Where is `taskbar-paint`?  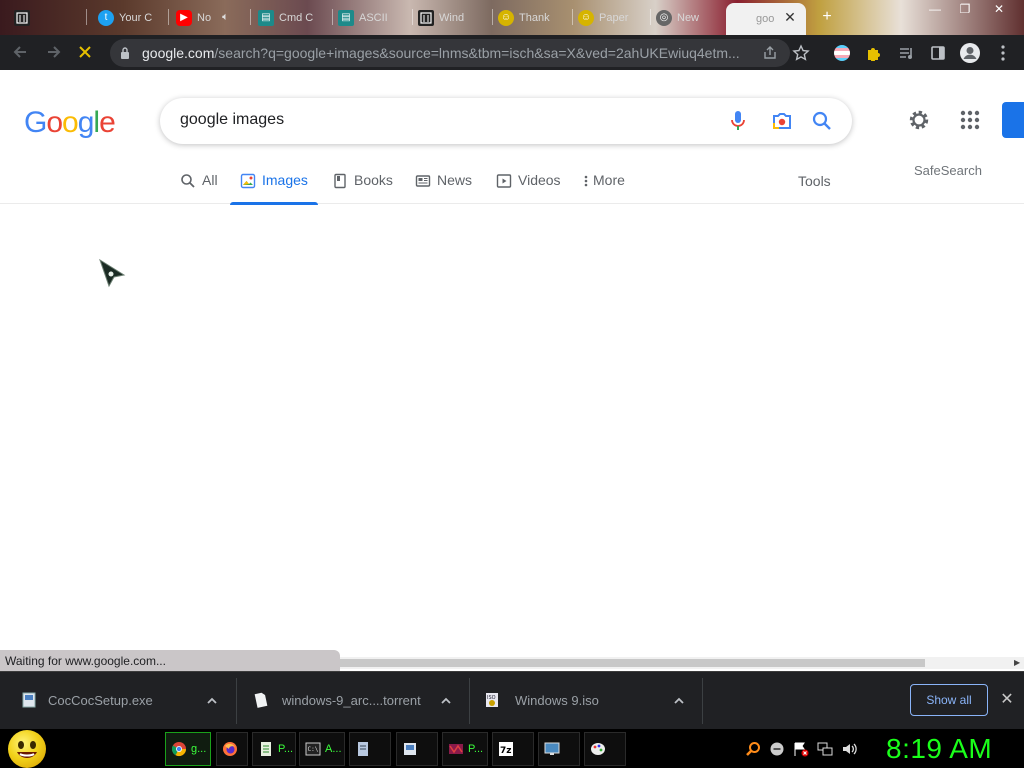
taskbar-paint is located at coordinates (605, 749).